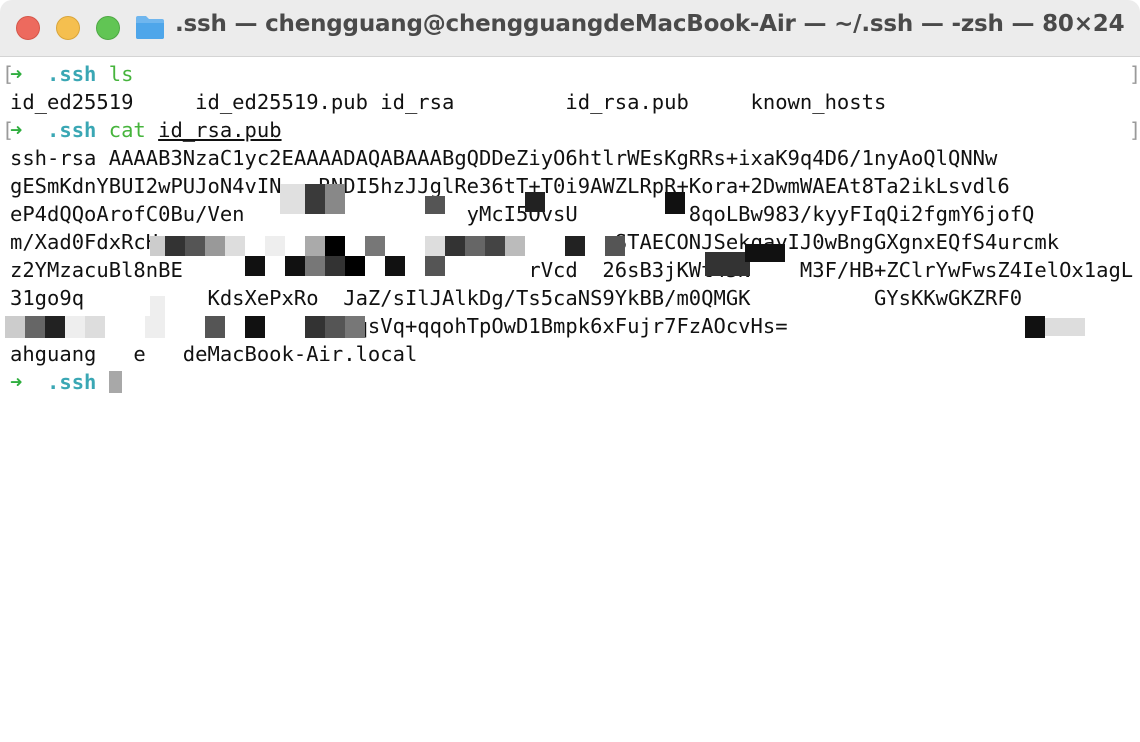 The image size is (1140, 742). Describe the element at coordinates (115, 382) in the screenshot. I see `text-cursor` at that location.